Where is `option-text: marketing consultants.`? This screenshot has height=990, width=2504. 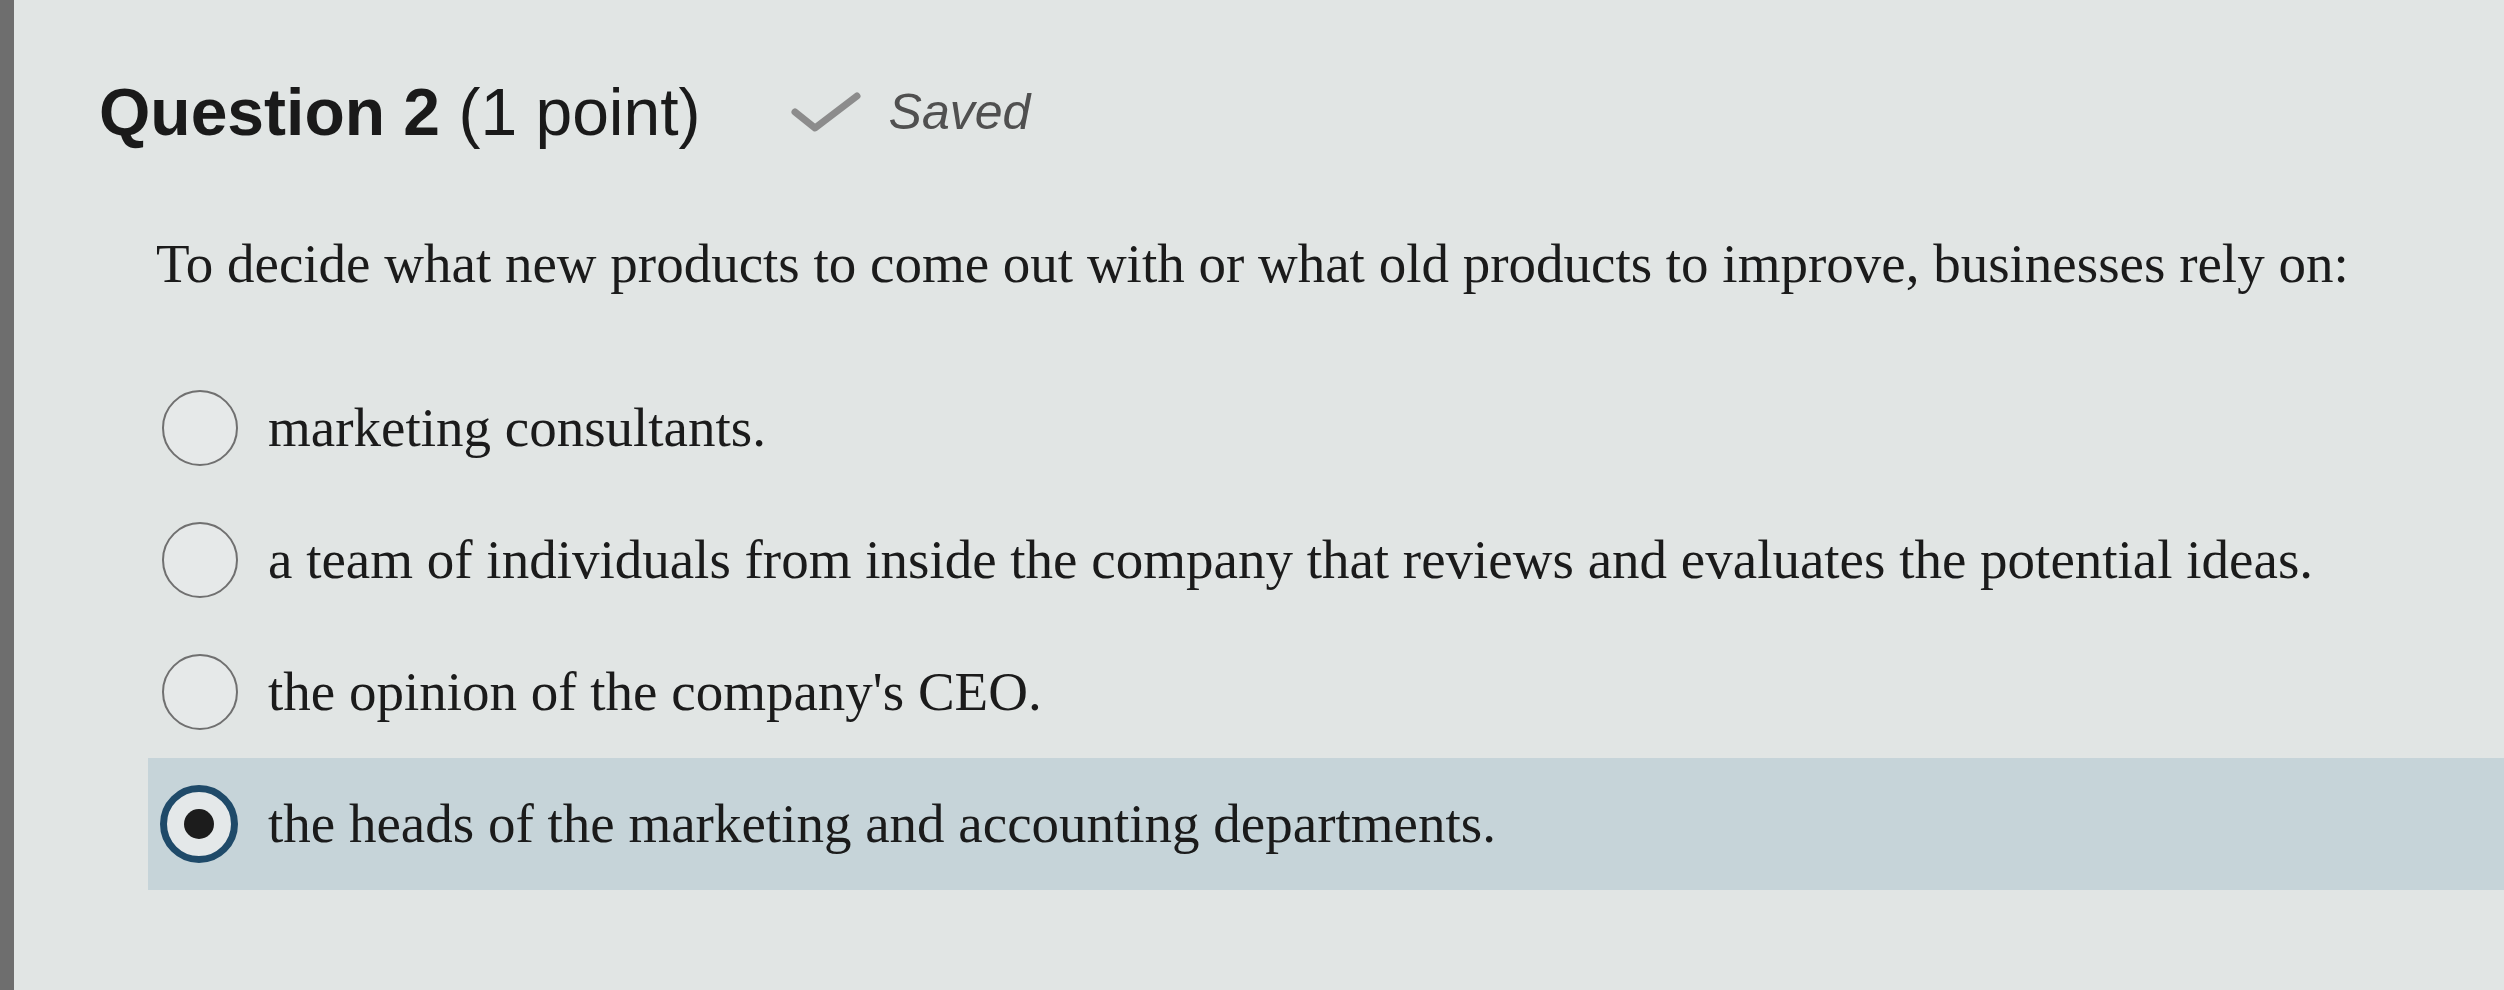
option-text: marketing consultants. is located at coordinates (517, 428).